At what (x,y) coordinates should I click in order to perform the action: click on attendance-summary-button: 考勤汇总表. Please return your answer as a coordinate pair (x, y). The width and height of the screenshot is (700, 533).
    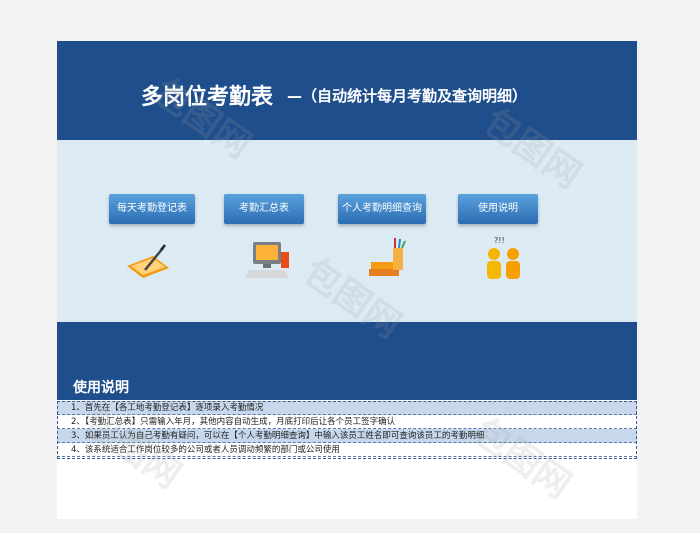
    Looking at the image, I should click on (264, 209).